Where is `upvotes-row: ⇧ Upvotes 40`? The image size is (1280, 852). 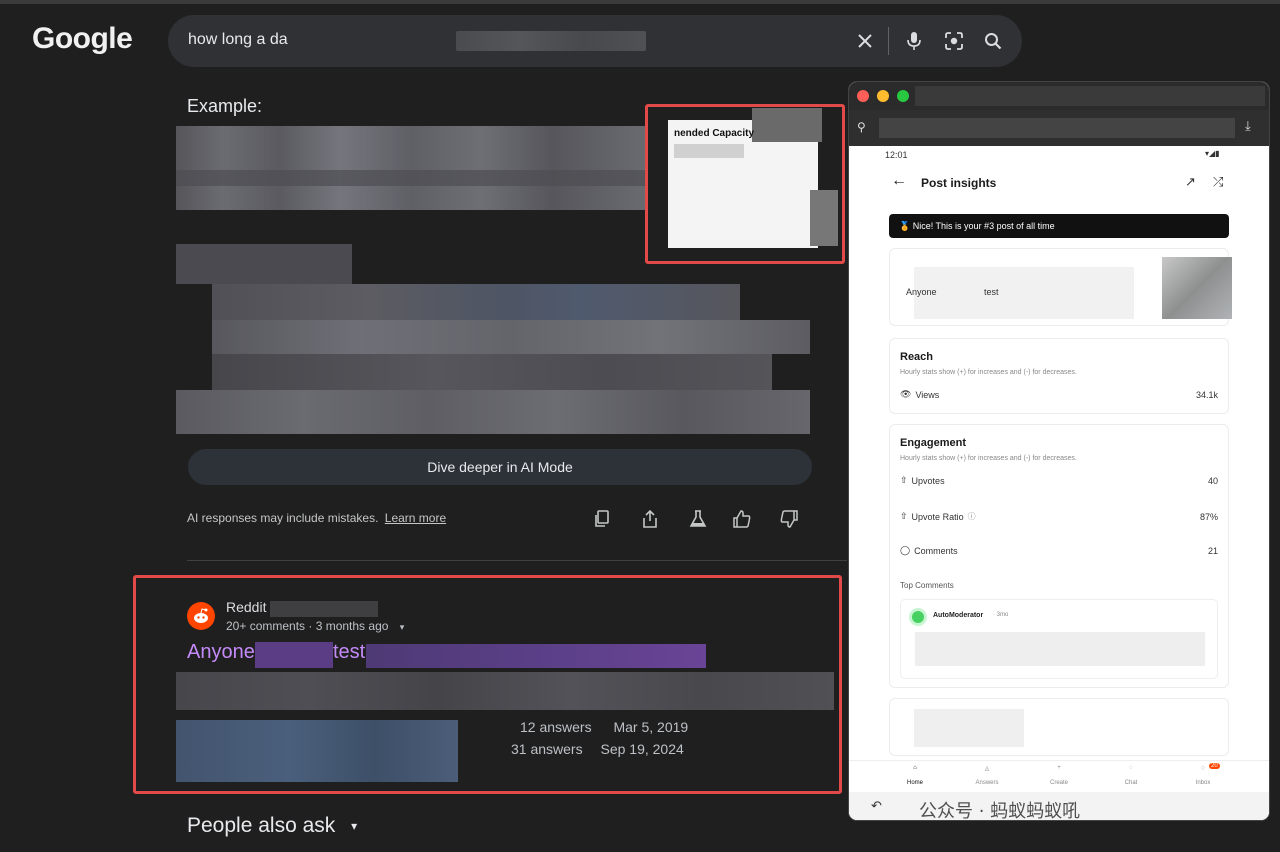
upvotes-row: ⇧ Upvotes 40 is located at coordinates (1059, 480).